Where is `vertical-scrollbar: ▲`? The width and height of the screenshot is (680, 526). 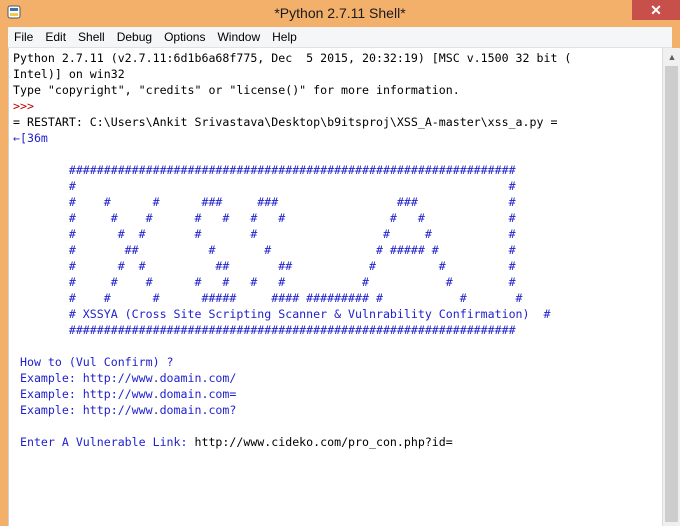 vertical-scrollbar: ▲ is located at coordinates (671, 287).